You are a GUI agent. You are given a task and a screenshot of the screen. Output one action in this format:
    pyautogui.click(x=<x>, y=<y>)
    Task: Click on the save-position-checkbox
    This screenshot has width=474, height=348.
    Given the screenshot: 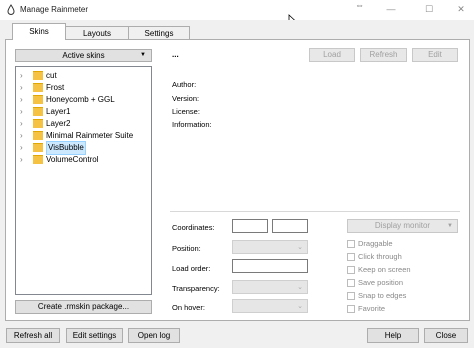 What is the action you would take?
    pyautogui.click(x=351, y=283)
    